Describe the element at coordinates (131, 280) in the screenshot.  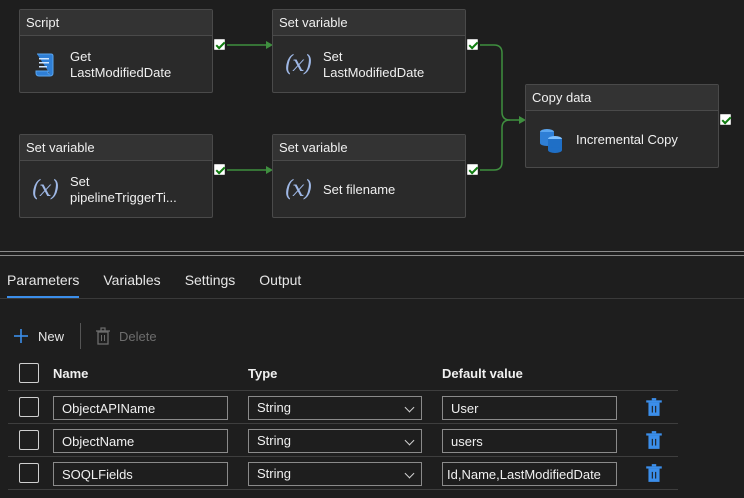
I see `tab-variables: Variables` at that location.